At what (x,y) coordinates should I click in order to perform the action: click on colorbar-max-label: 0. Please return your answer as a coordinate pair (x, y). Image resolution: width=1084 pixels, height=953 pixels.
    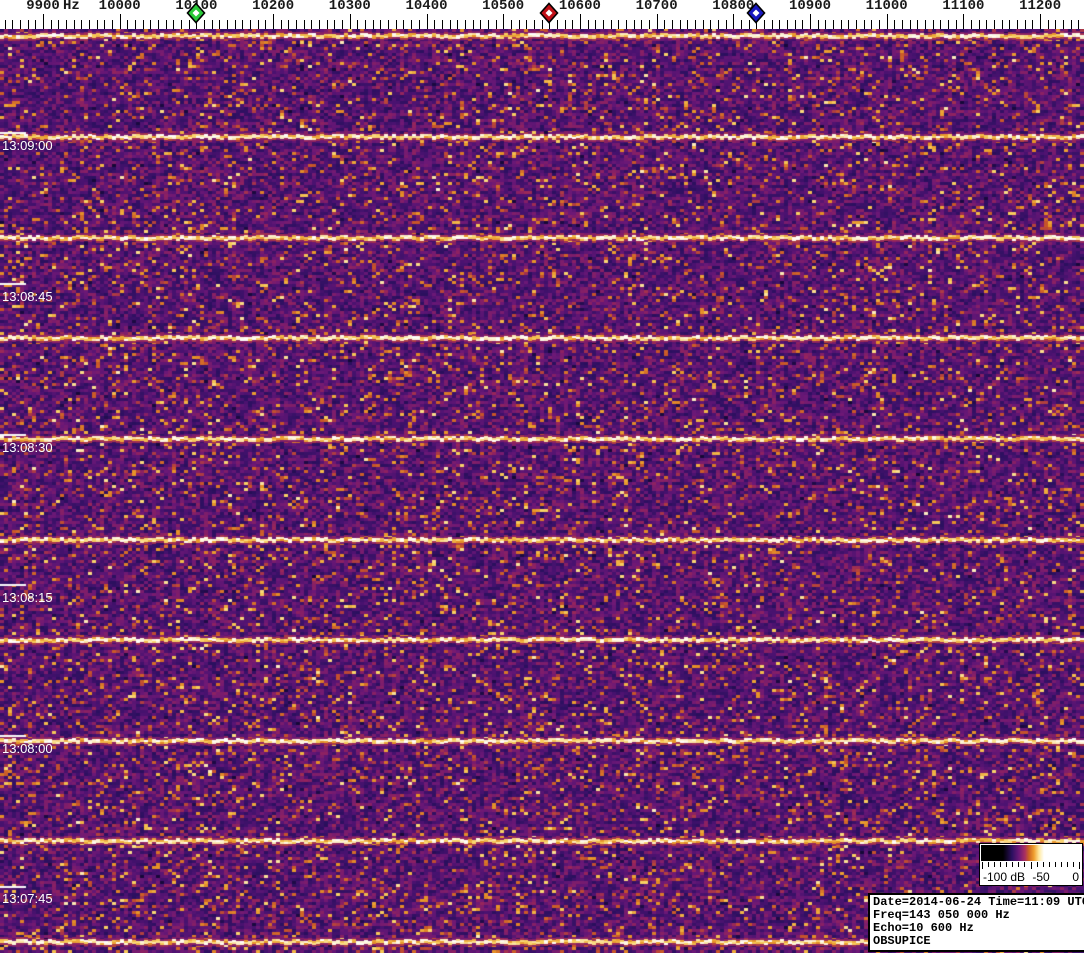
    Looking at the image, I should click on (1075, 877).